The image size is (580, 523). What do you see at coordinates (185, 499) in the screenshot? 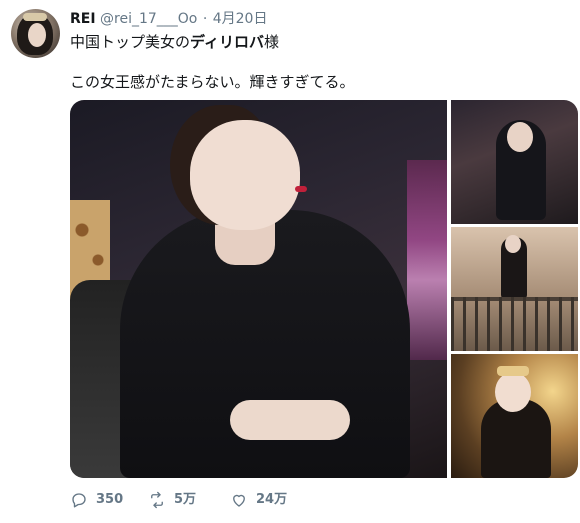
I see `retweet-count: 5万` at bounding box center [185, 499].